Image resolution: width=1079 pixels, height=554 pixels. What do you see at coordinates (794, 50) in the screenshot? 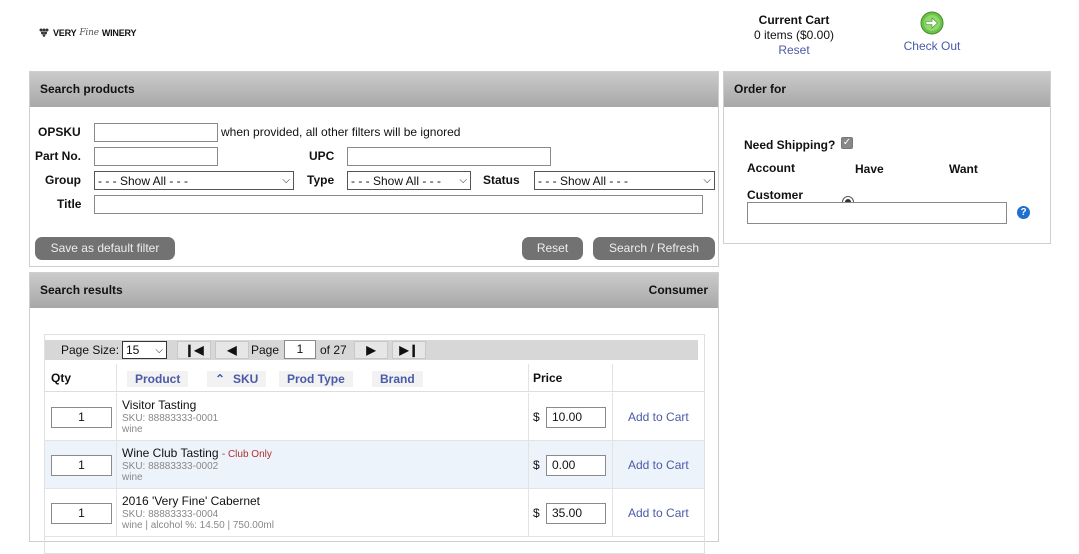
I see `cart-reset-link: Reset` at bounding box center [794, 50].